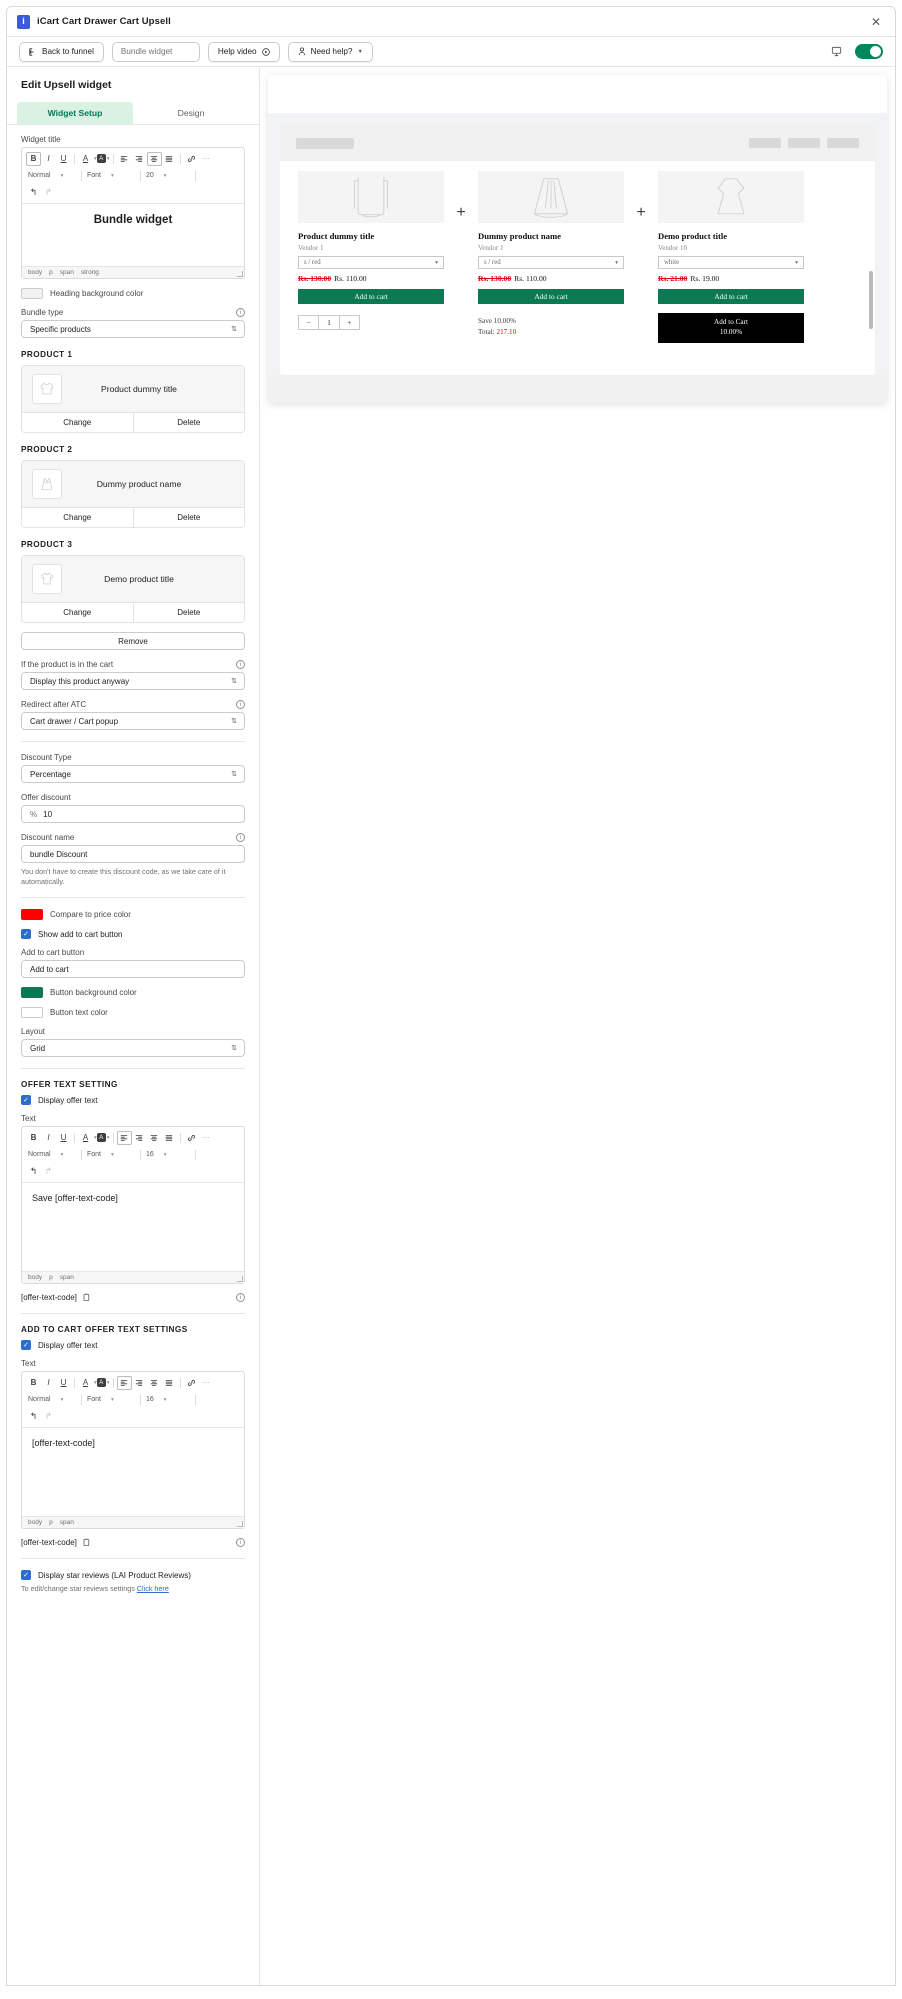  Describe the element at coordinates (871, 300) in the screenshot. I see `preview-scrollbar` at that location.